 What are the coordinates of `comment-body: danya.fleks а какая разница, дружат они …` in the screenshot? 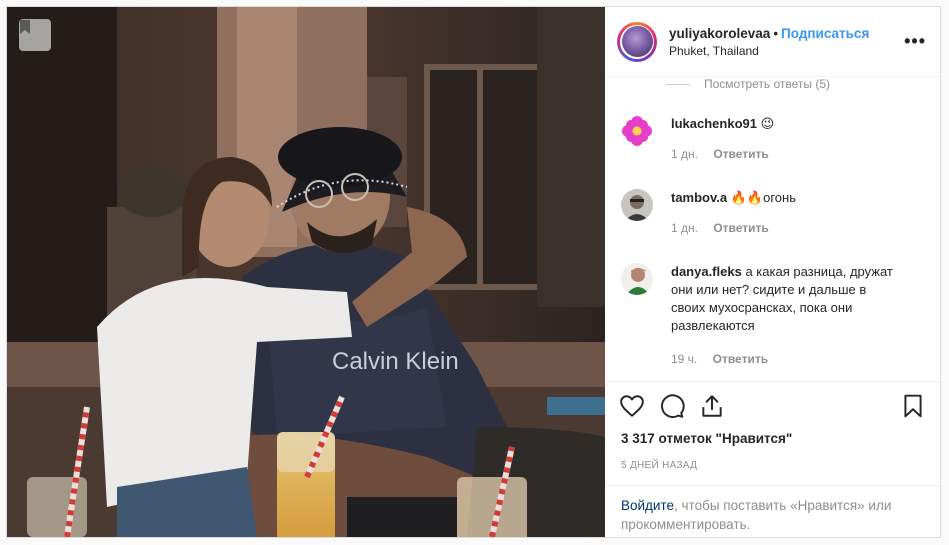 It's located at (786, 315).